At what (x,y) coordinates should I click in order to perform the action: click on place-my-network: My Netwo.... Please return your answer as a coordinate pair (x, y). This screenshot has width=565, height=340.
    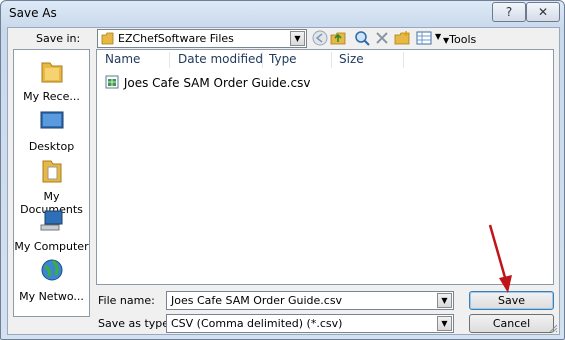
    Looking at the image, I should click on (51, 280).